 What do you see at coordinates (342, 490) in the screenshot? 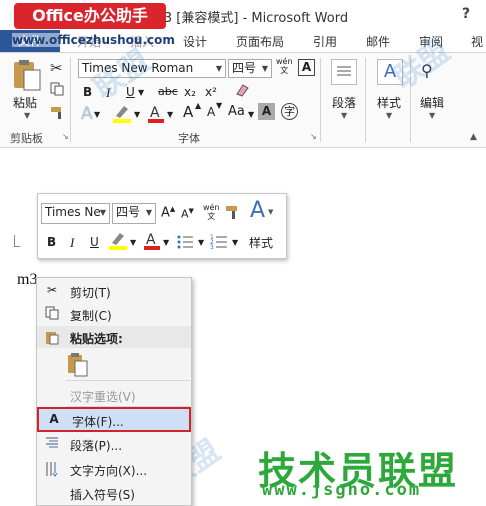
I see `watermark-url: www.jsgho.com` at bounding box center [342, 490].